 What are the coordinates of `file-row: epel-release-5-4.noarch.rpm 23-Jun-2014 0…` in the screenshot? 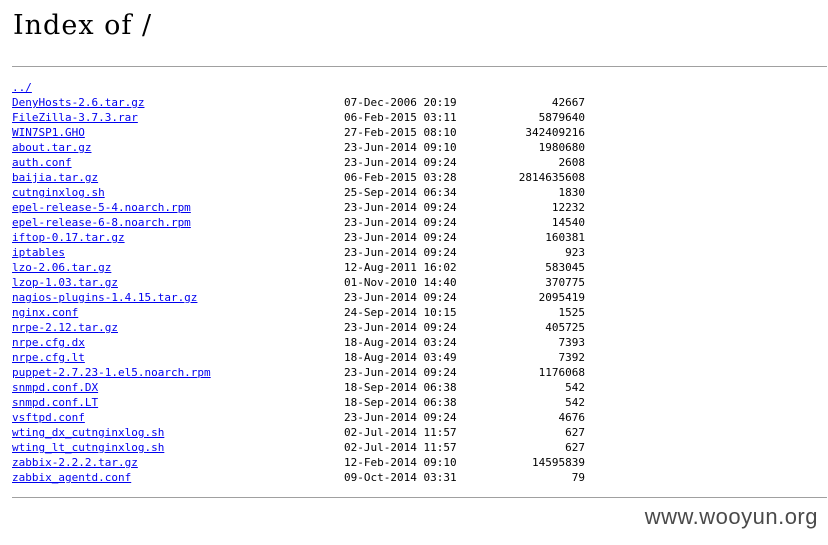 It's located at (312, 207).